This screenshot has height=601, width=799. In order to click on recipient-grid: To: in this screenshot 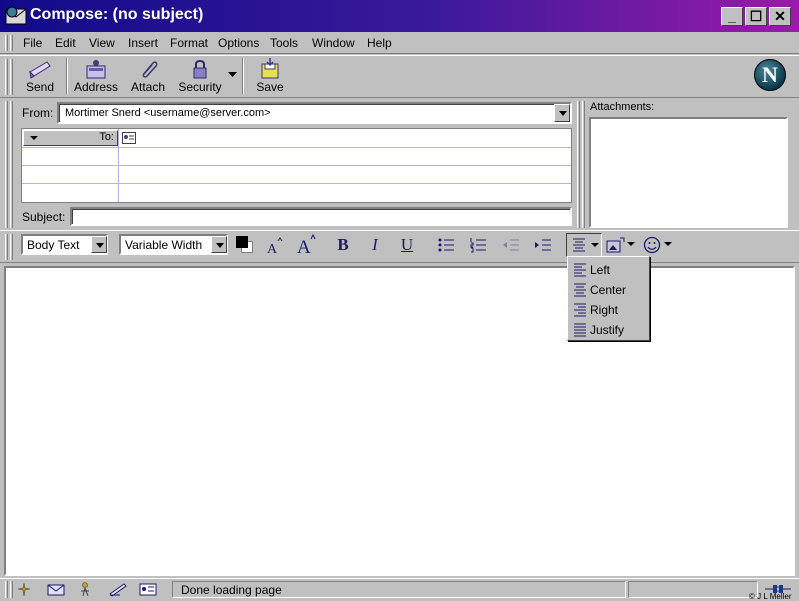, I will do `click(296, 165)`.